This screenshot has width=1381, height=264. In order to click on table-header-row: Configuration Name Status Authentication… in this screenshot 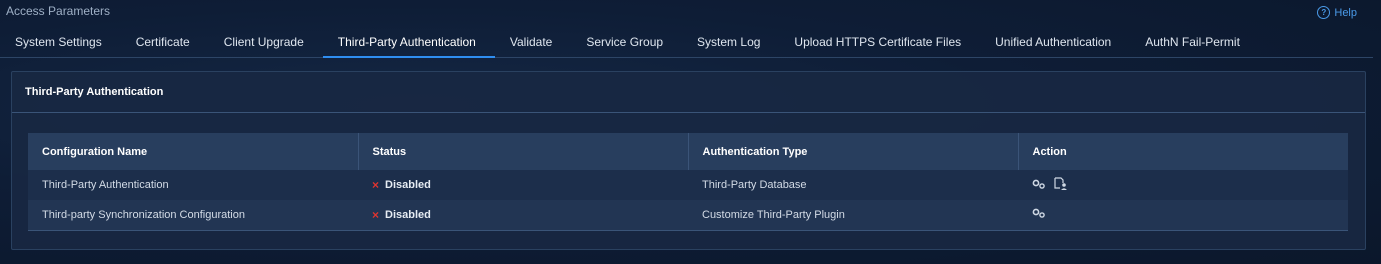, I will do `click(688, 151)`.